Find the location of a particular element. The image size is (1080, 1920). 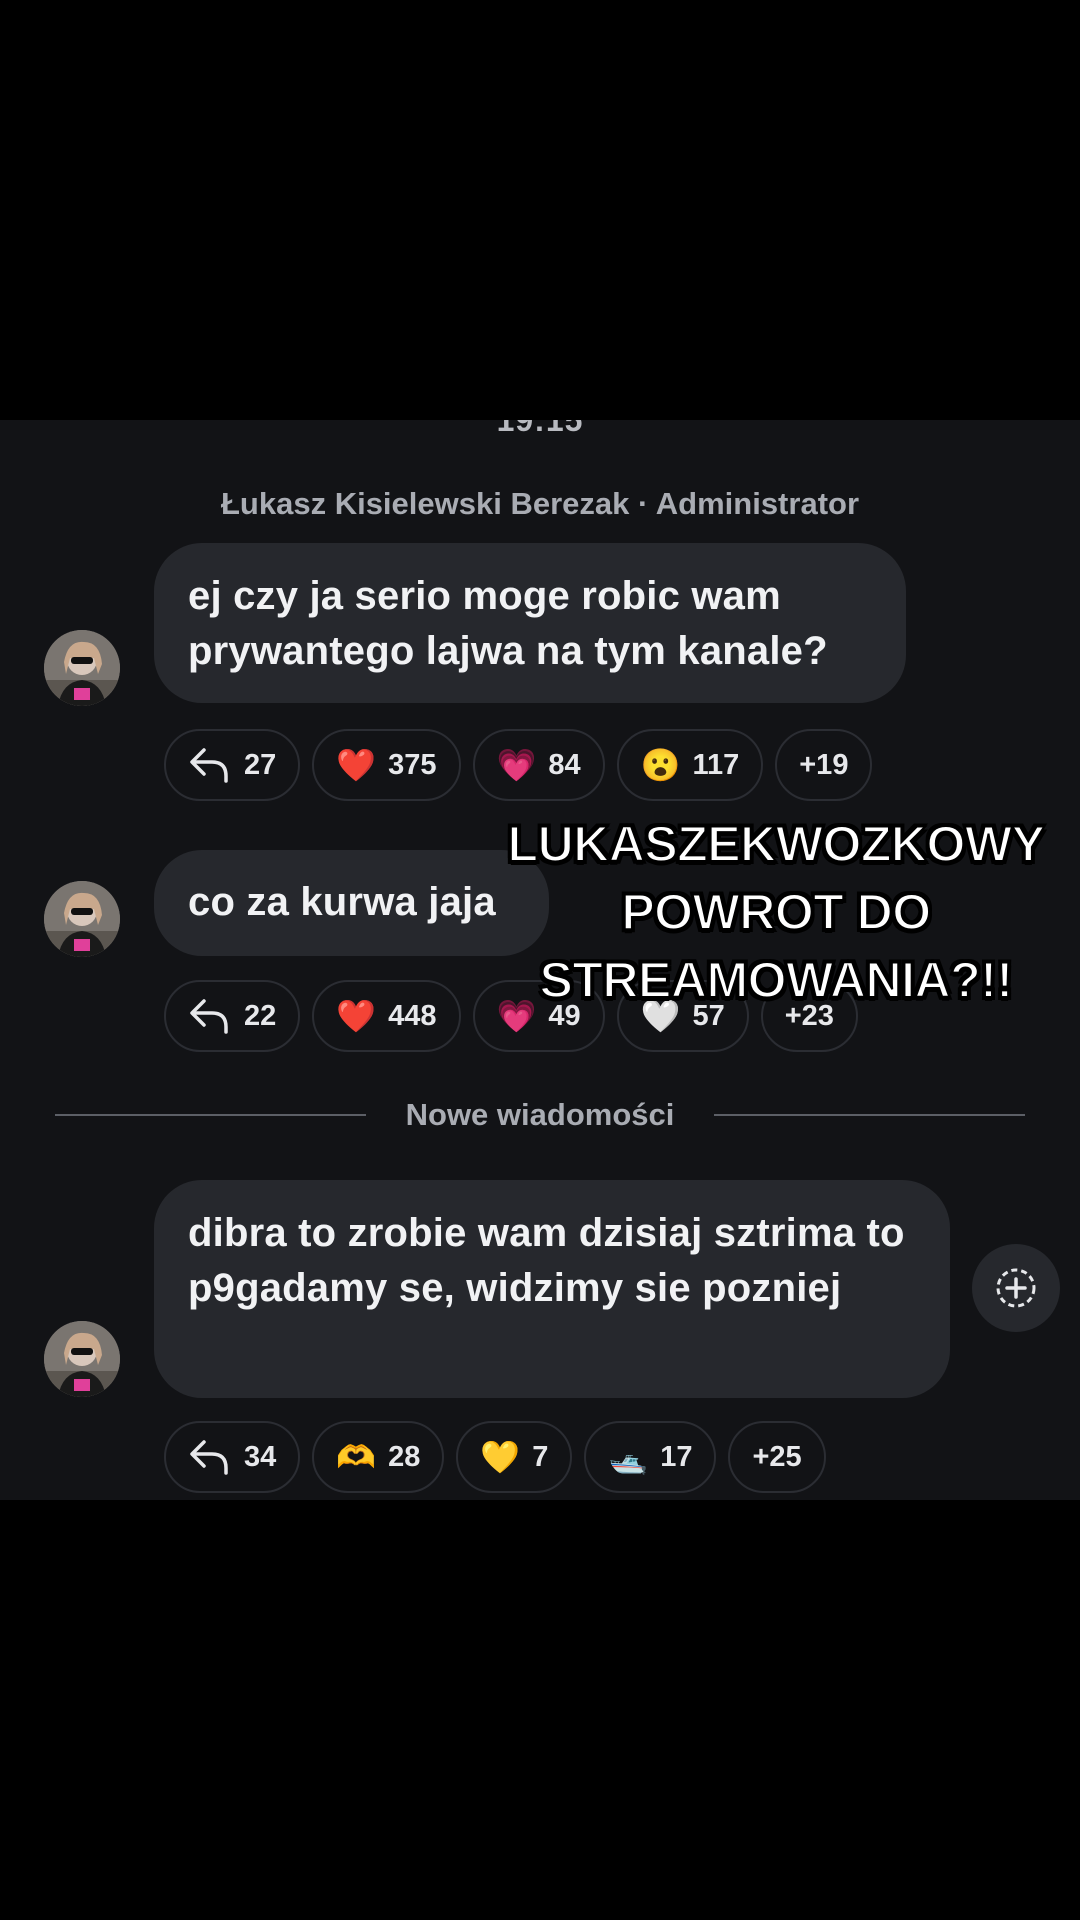

add-reaction-button is located at coordinates (1016, 1288).